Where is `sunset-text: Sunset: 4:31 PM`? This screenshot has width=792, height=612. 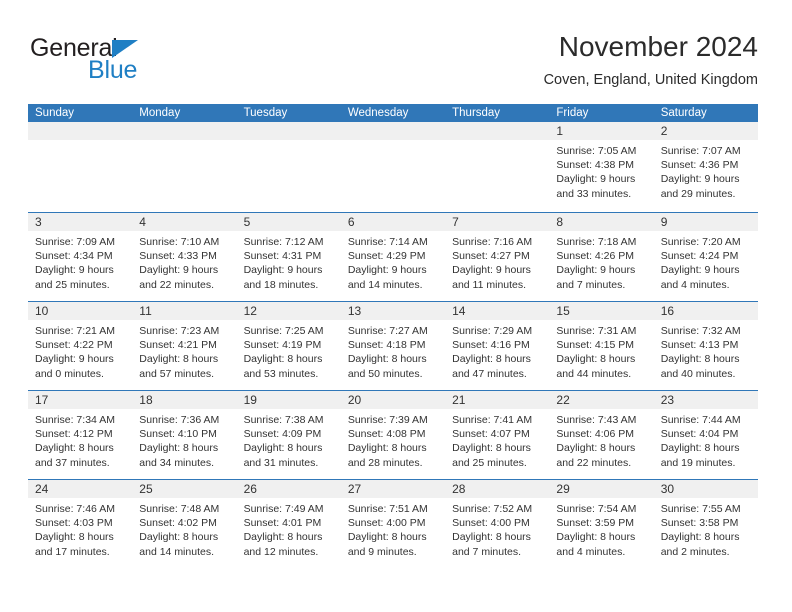
sunset-text: Sunset: 4:31 PM is located at coordinates (282, 256).